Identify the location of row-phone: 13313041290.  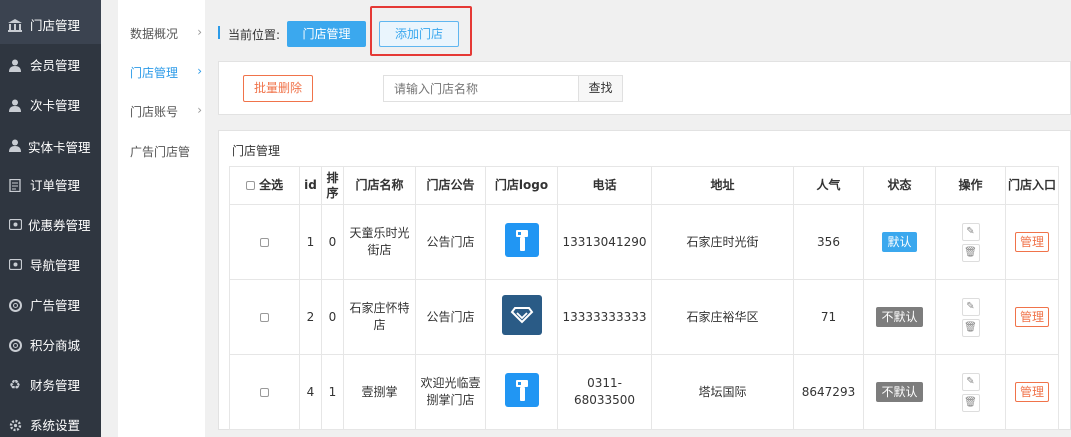
(604, 242).